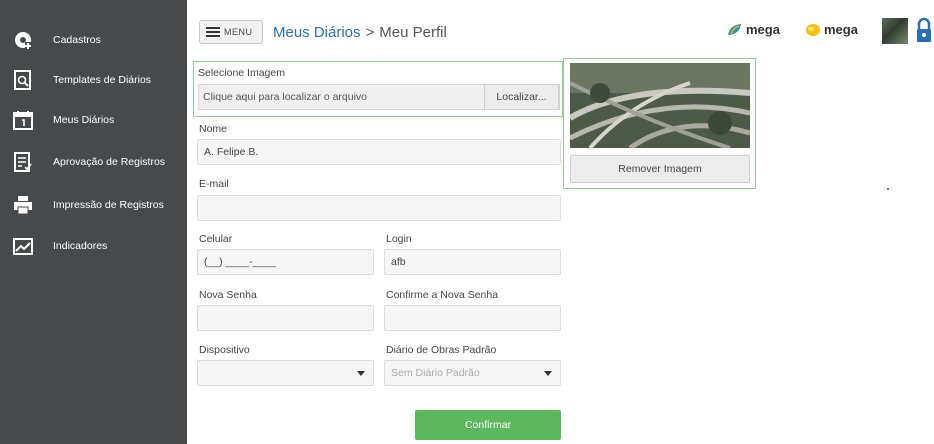  What do you see at coordinates (813, 29) in the screenshot?
I see `brand-ellipse-icon` at bounding box center [813, 29].